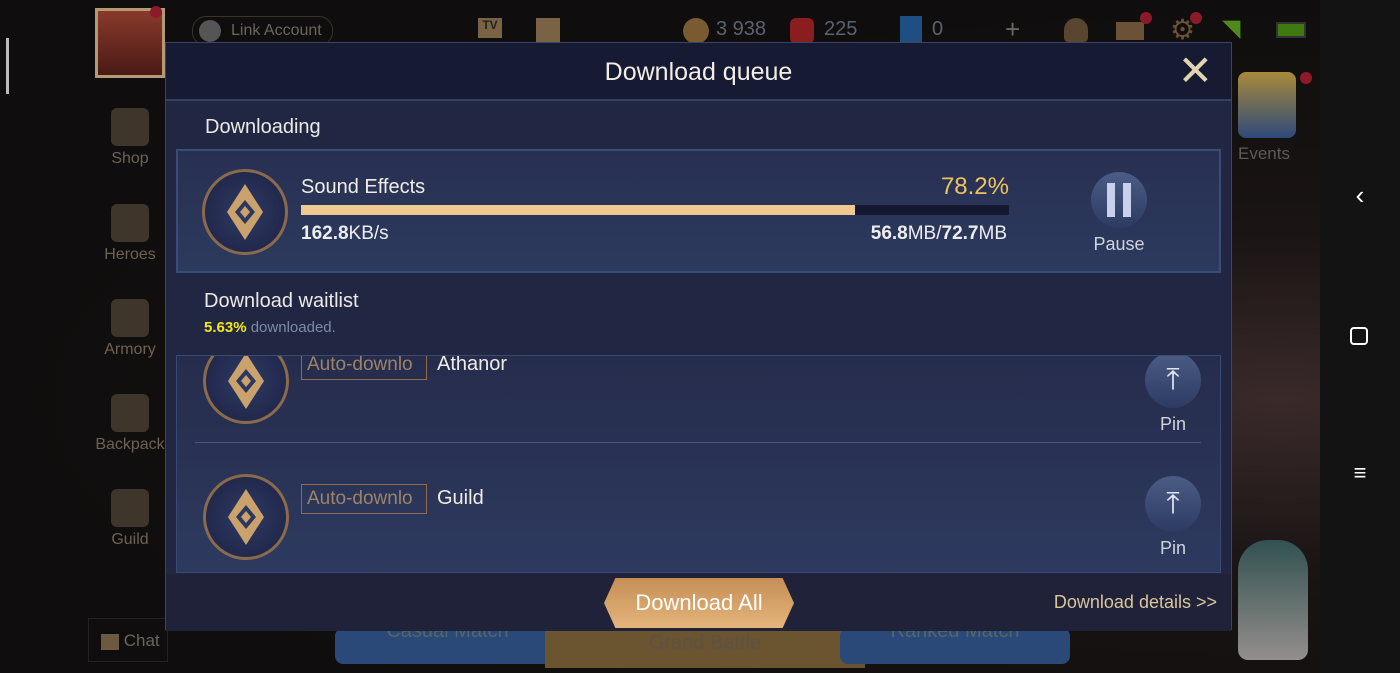  Describe the element at coordinates (1264, 153) in the screenshot. I see `events-label: Events` at that location.